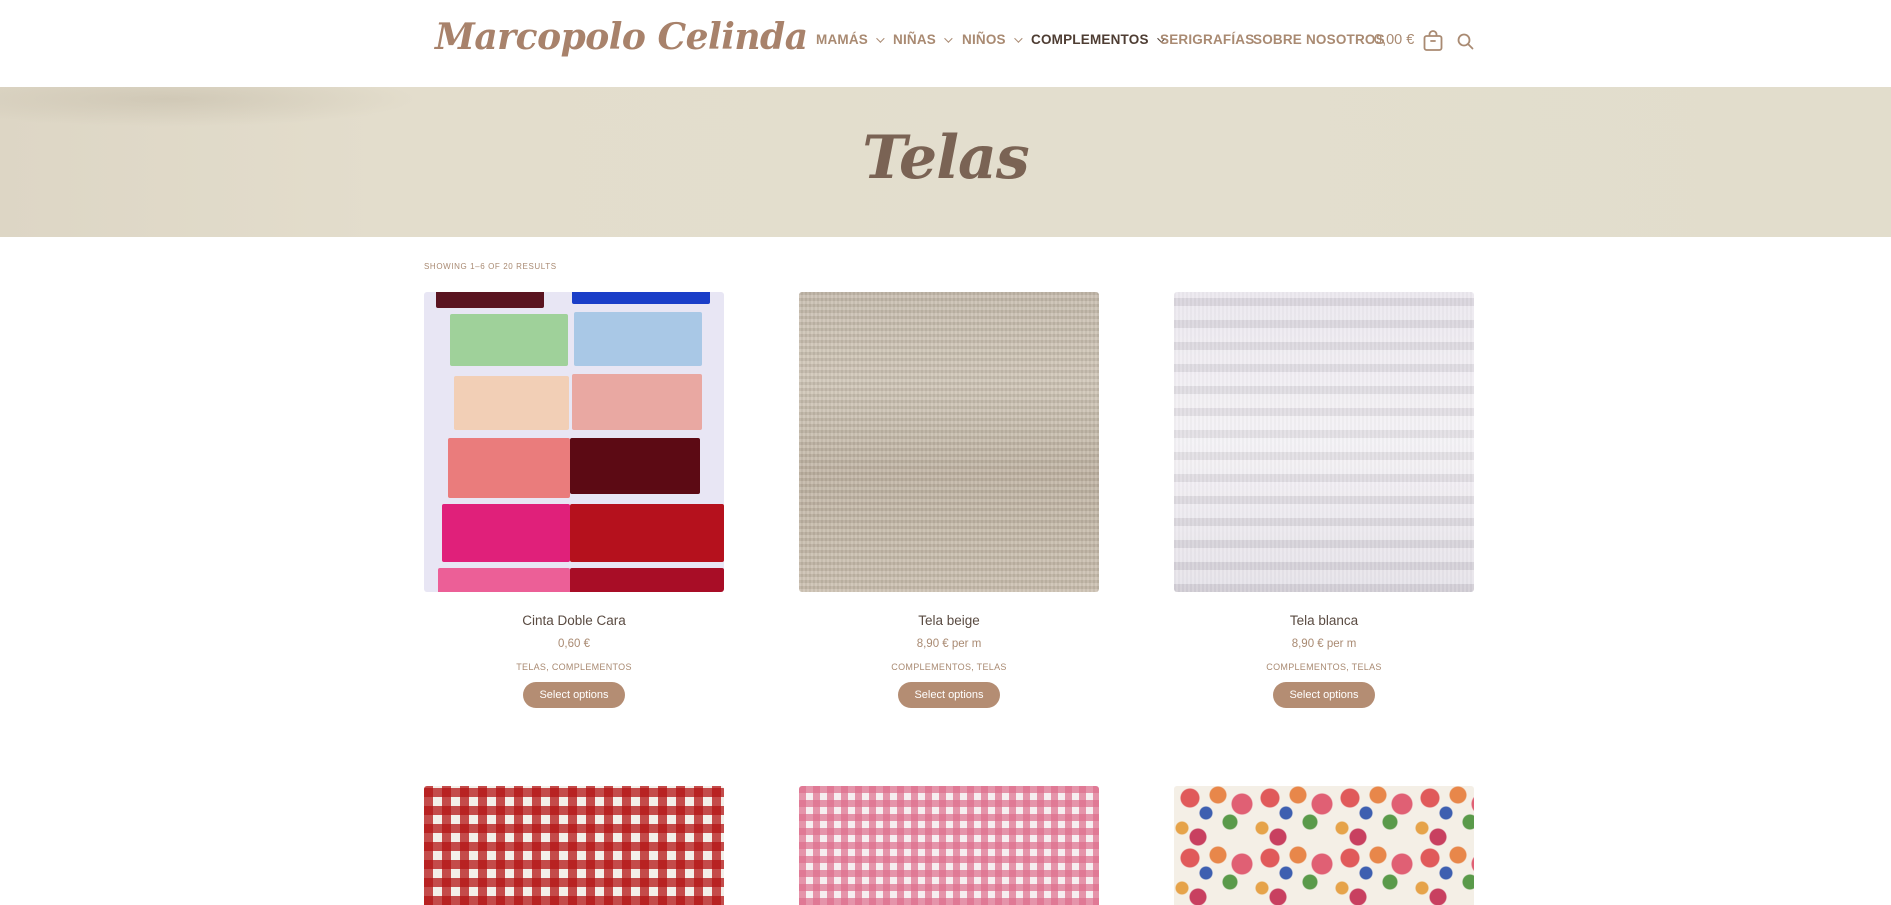 The width and height of the screenshot is (1891, 905). What do you see at coordinates (574, 667) in the screenshot?
I see `product-categories: TELAS, COMPLEMENTOS` at bounding box center [574, 667].